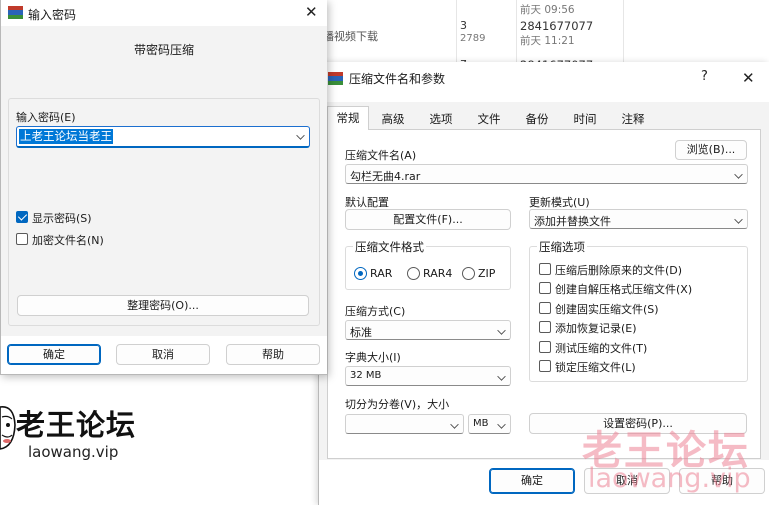 The image size is (769, 505). Describe the element at coordinates (537, 119) in the screenshot. I see `tab-backup: 备份` at that location.